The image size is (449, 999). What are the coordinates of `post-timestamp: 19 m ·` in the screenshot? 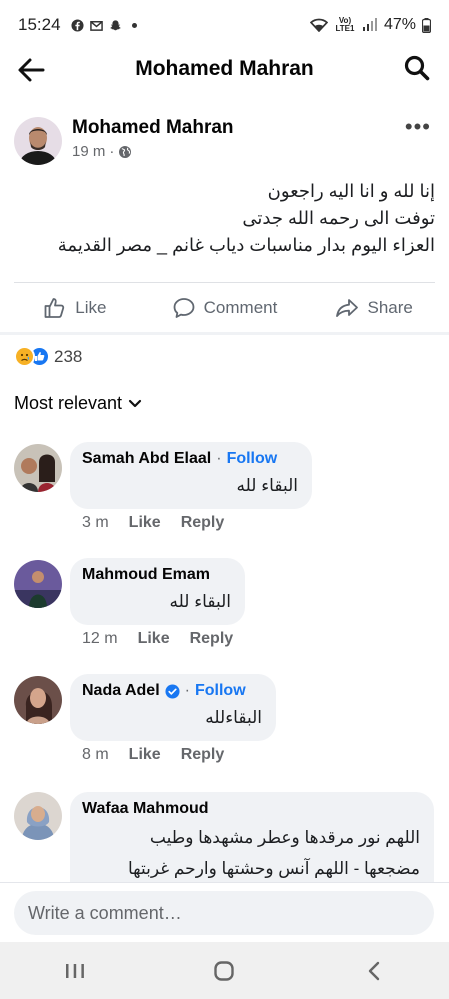 It's located at (153, 151).